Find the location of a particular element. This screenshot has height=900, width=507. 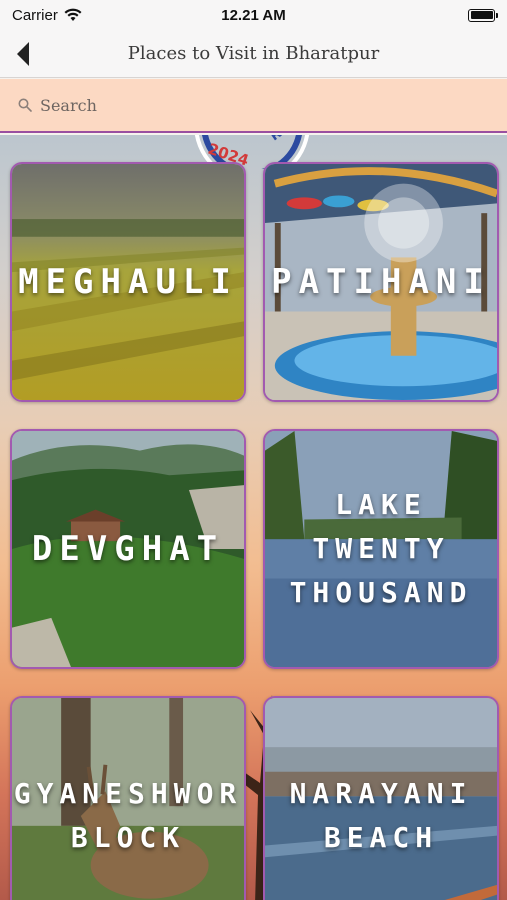

page-title: Places to Visit in Bharatpur is located at coordinates (253, 53).